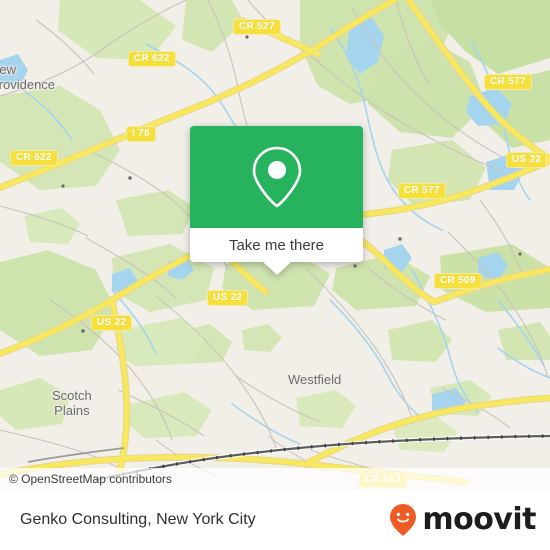 The image size is (550, 550). I want to click on map-pin-icon, so click(276, 177).